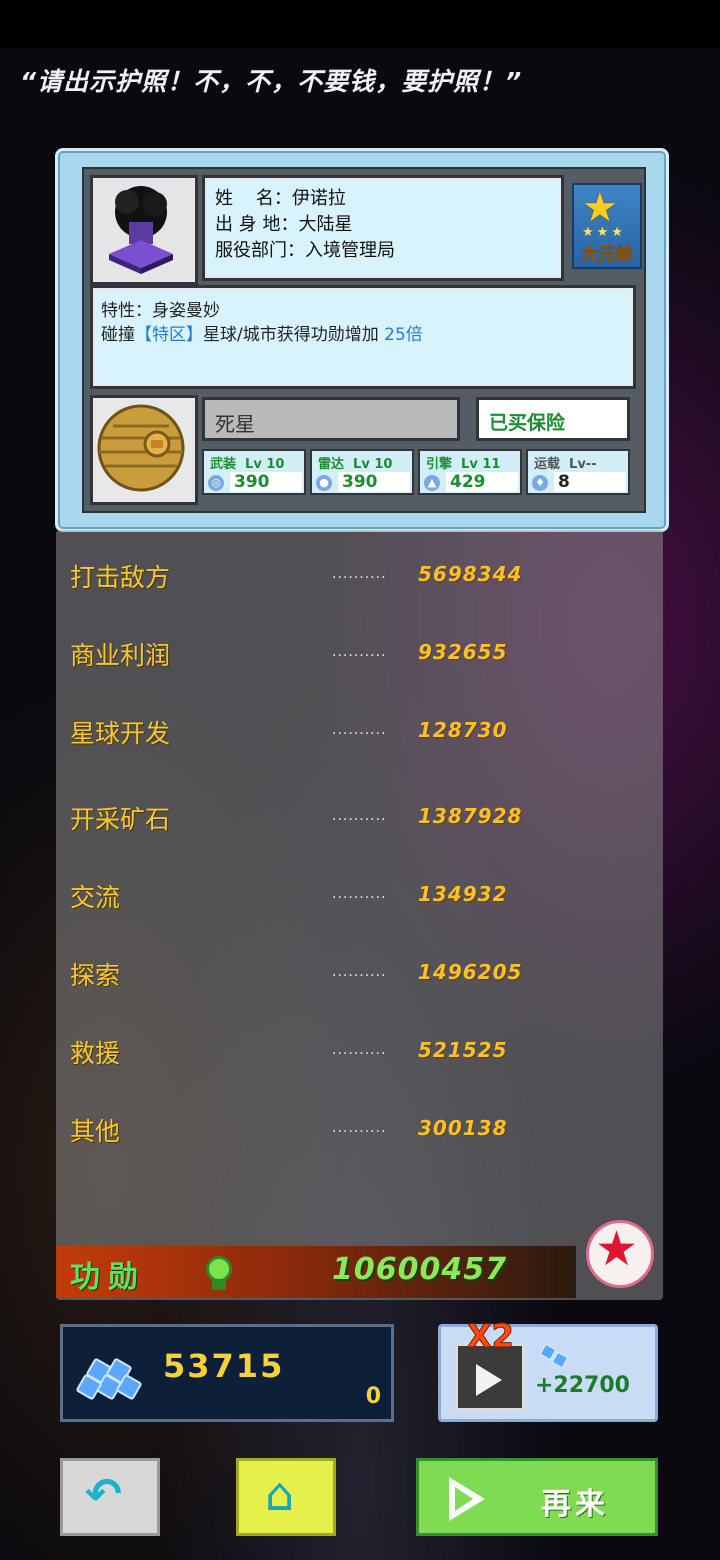 The width and height of the screenshot is (720, 1560). What do you see at coordinates (120, 819) in the screenshot?
I see `score-name: 开采矿石` at bounding box center [120, 819].